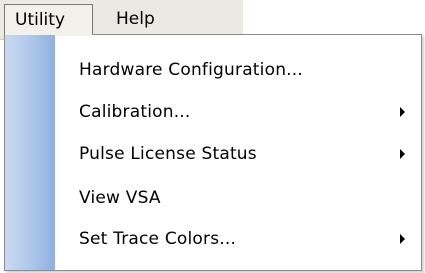 Image resolution: width=425 pixels, height=273 pixels. I want to click on menu-utility-label: Utility, so click(40, 19).